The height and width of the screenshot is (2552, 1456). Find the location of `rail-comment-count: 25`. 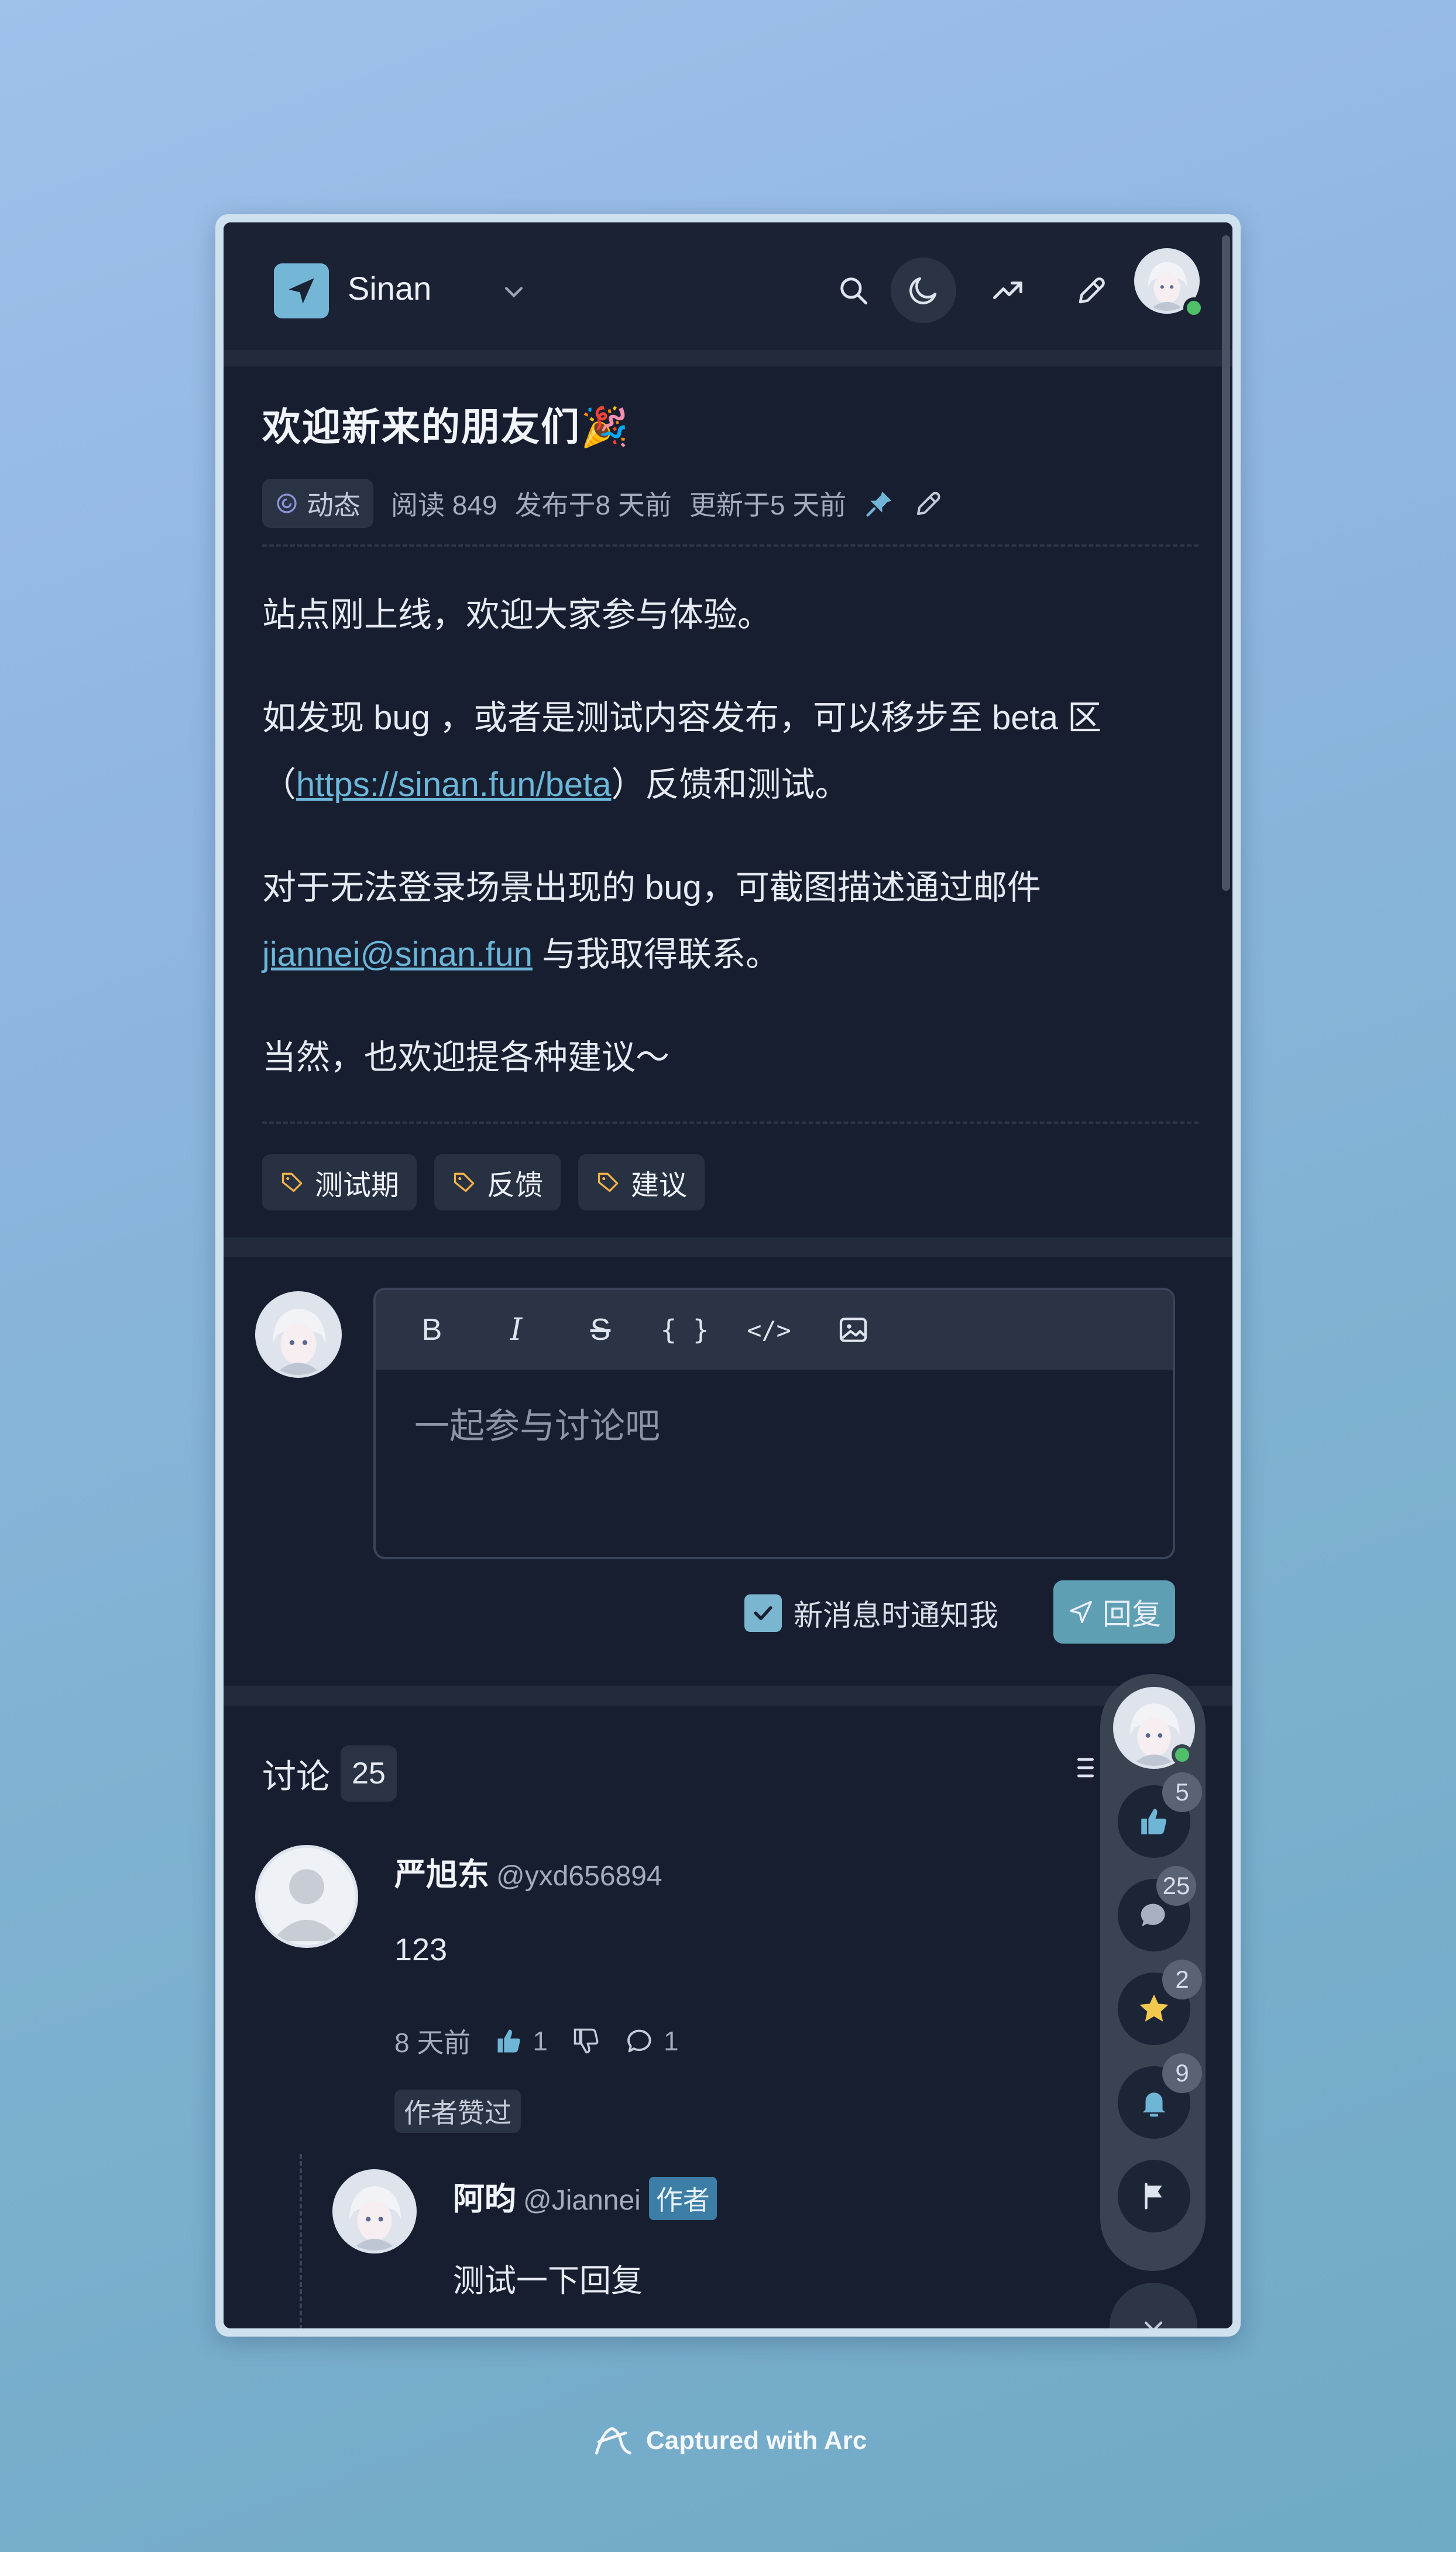

rail-comment-count: 25 is located at coordinates (1176, 1886).